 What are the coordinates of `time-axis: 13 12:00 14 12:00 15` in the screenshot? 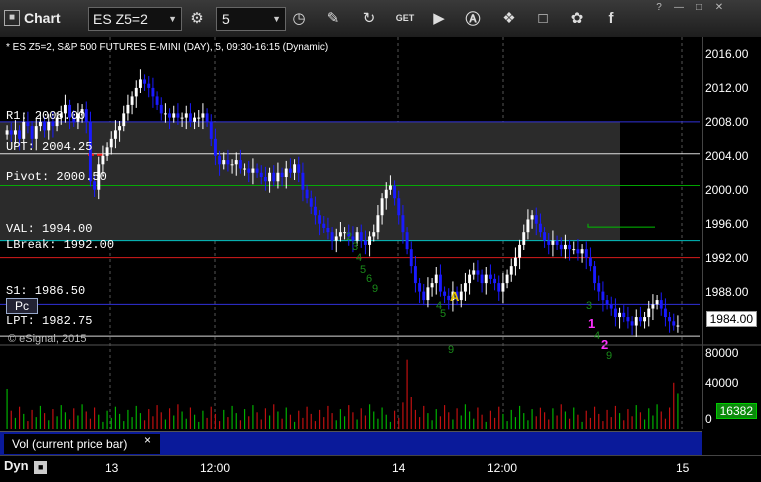 It's located at (380, 468).